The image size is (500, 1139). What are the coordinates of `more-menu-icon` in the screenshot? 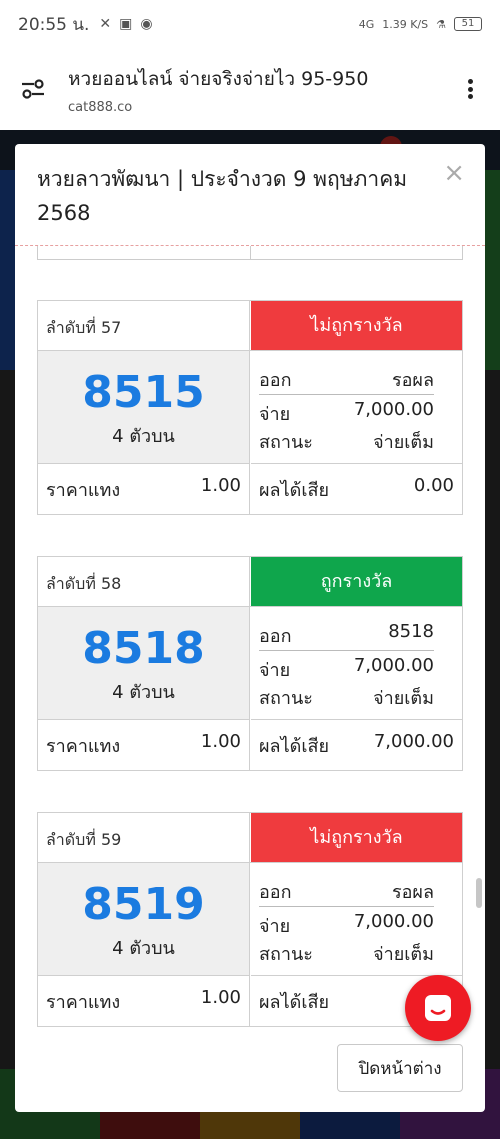 It's located at (470, 89).